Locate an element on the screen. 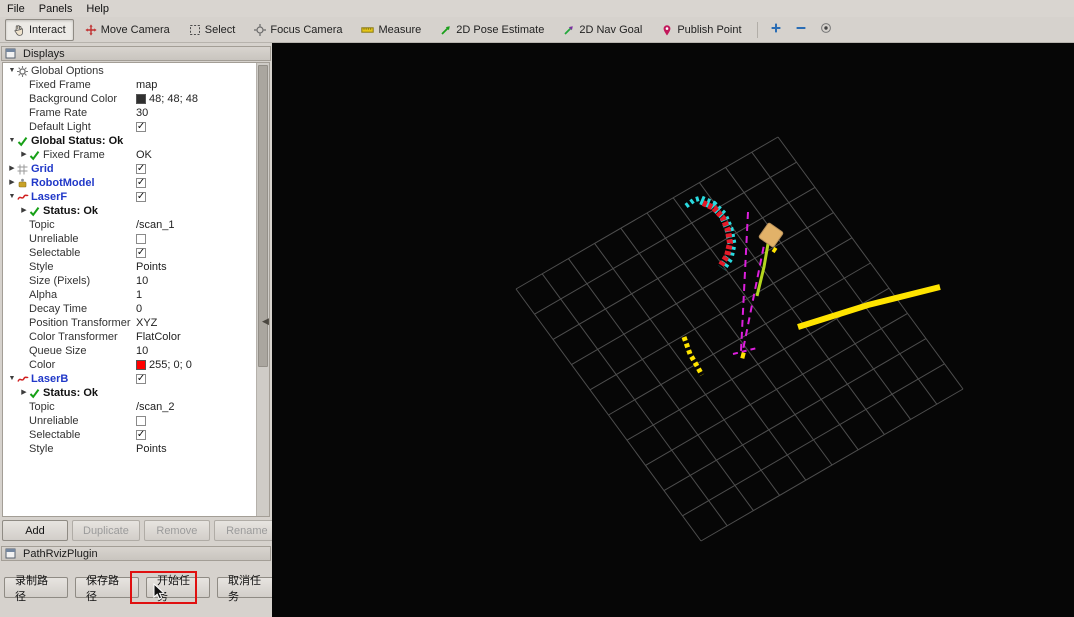 This screenshot has width=1074, height=617. toolbar-separator is located at coordinates (757, 29).